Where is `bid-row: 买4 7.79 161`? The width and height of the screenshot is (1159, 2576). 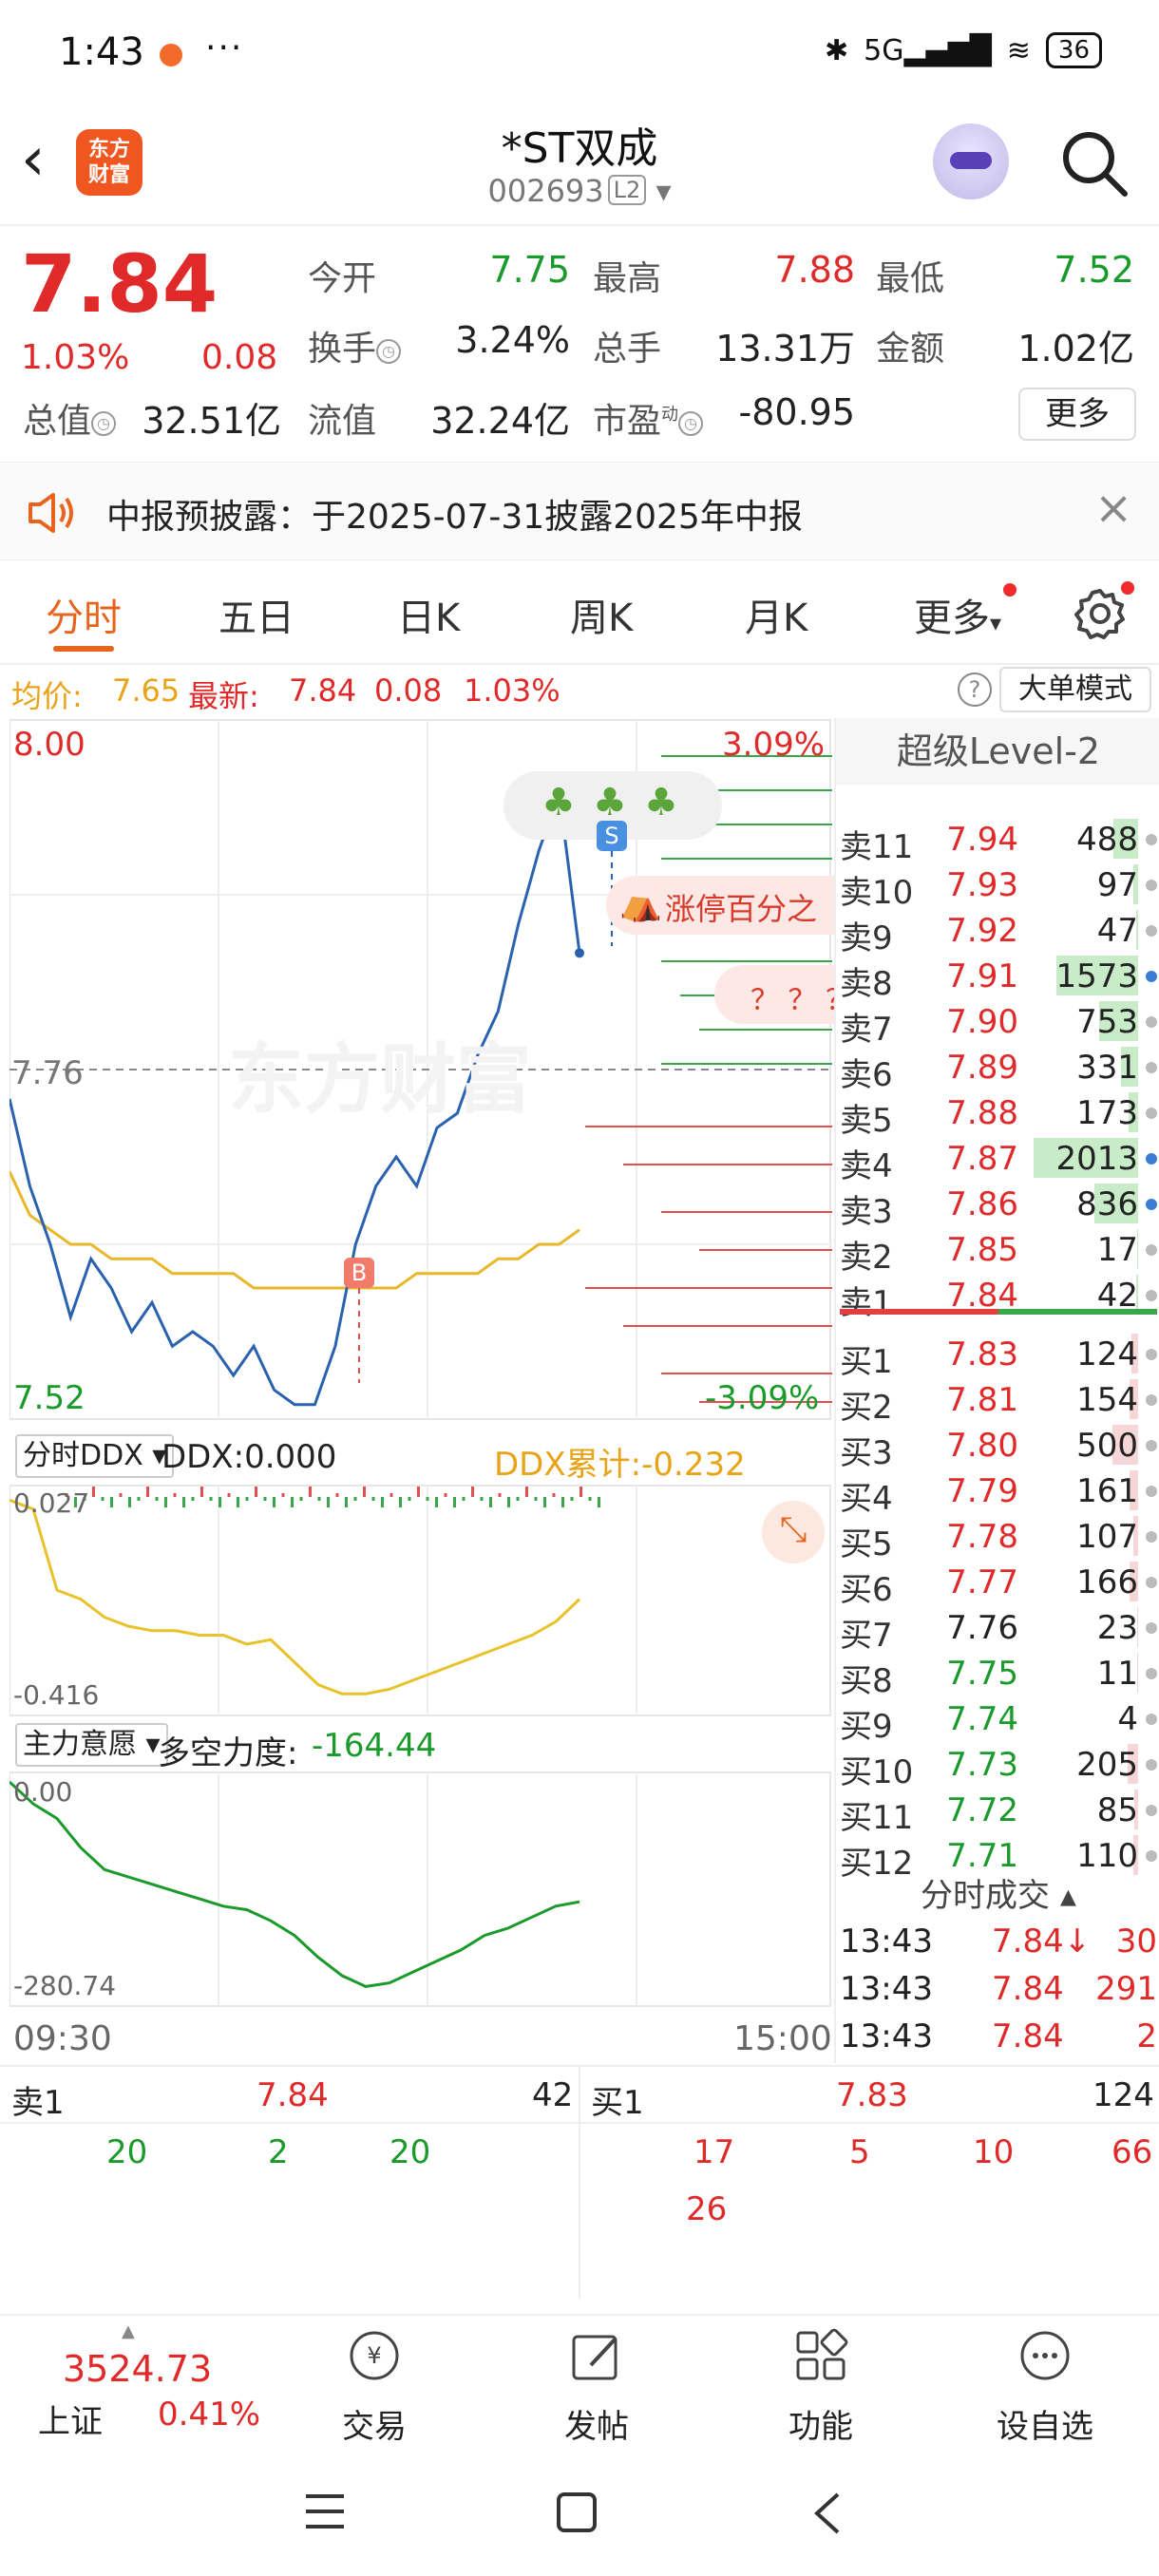 bid-row: 买4 7.79 161 is located at coordinates (997, 1493).